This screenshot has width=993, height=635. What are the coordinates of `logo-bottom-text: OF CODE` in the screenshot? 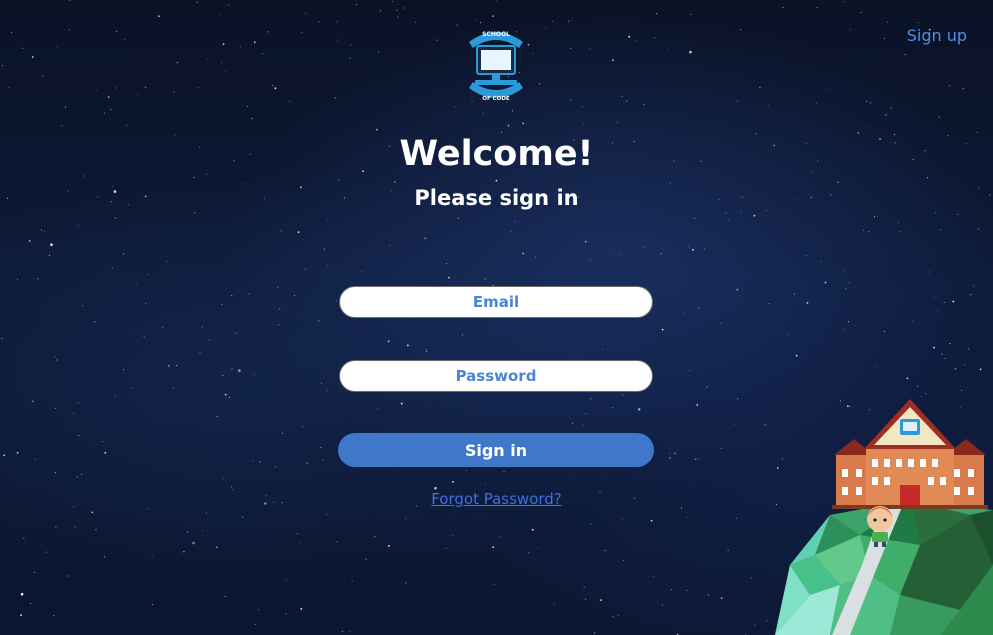 It's located at (496, 99).